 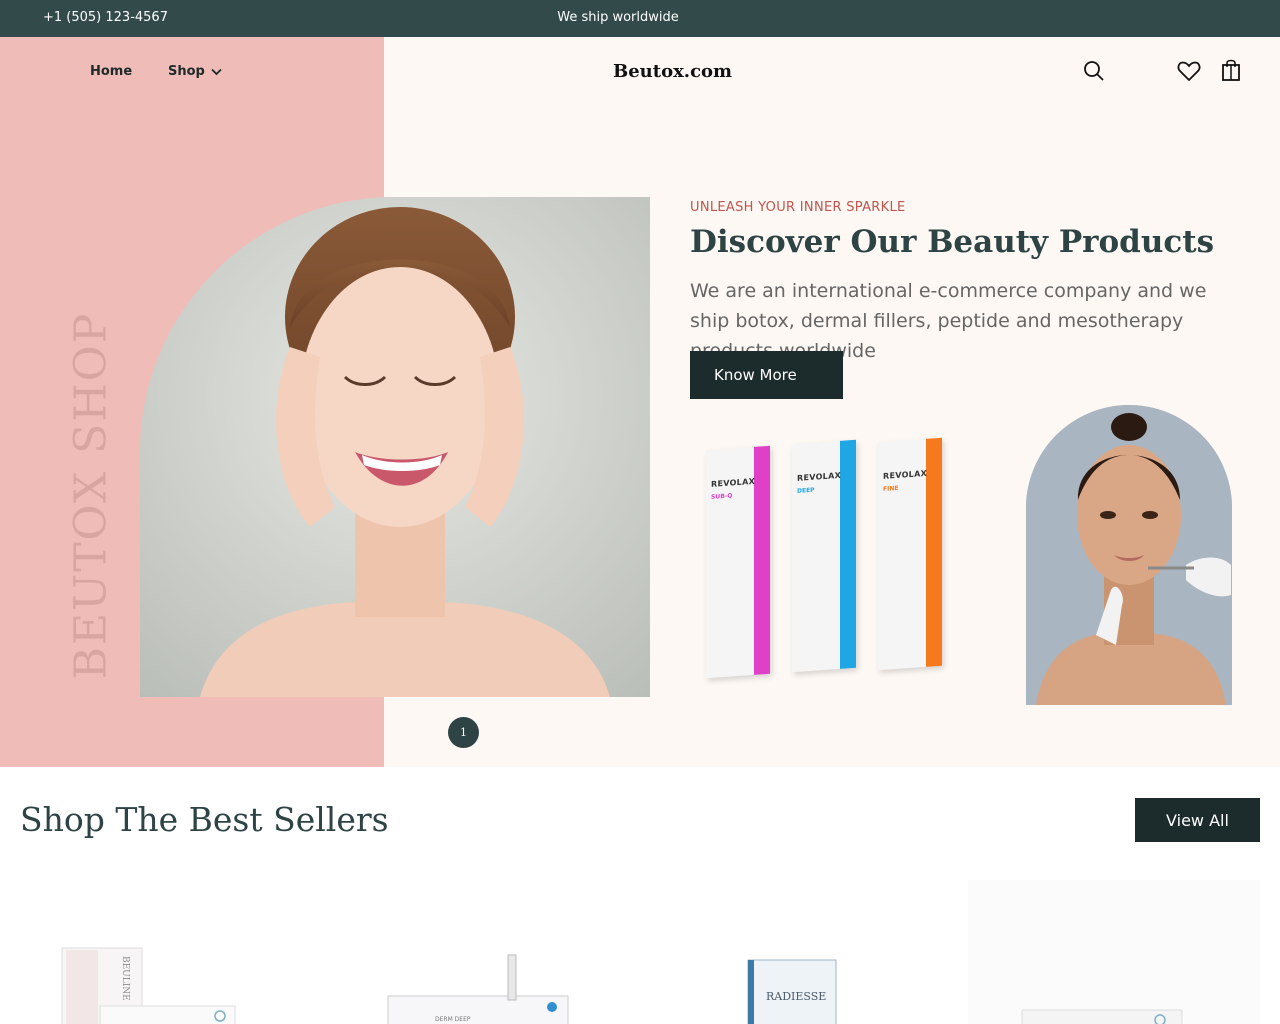 What do you see at coordinates (722, 496) in the screenshot?
I see `box-variant-label: SUB-Q` at bounding box center [722, 496].